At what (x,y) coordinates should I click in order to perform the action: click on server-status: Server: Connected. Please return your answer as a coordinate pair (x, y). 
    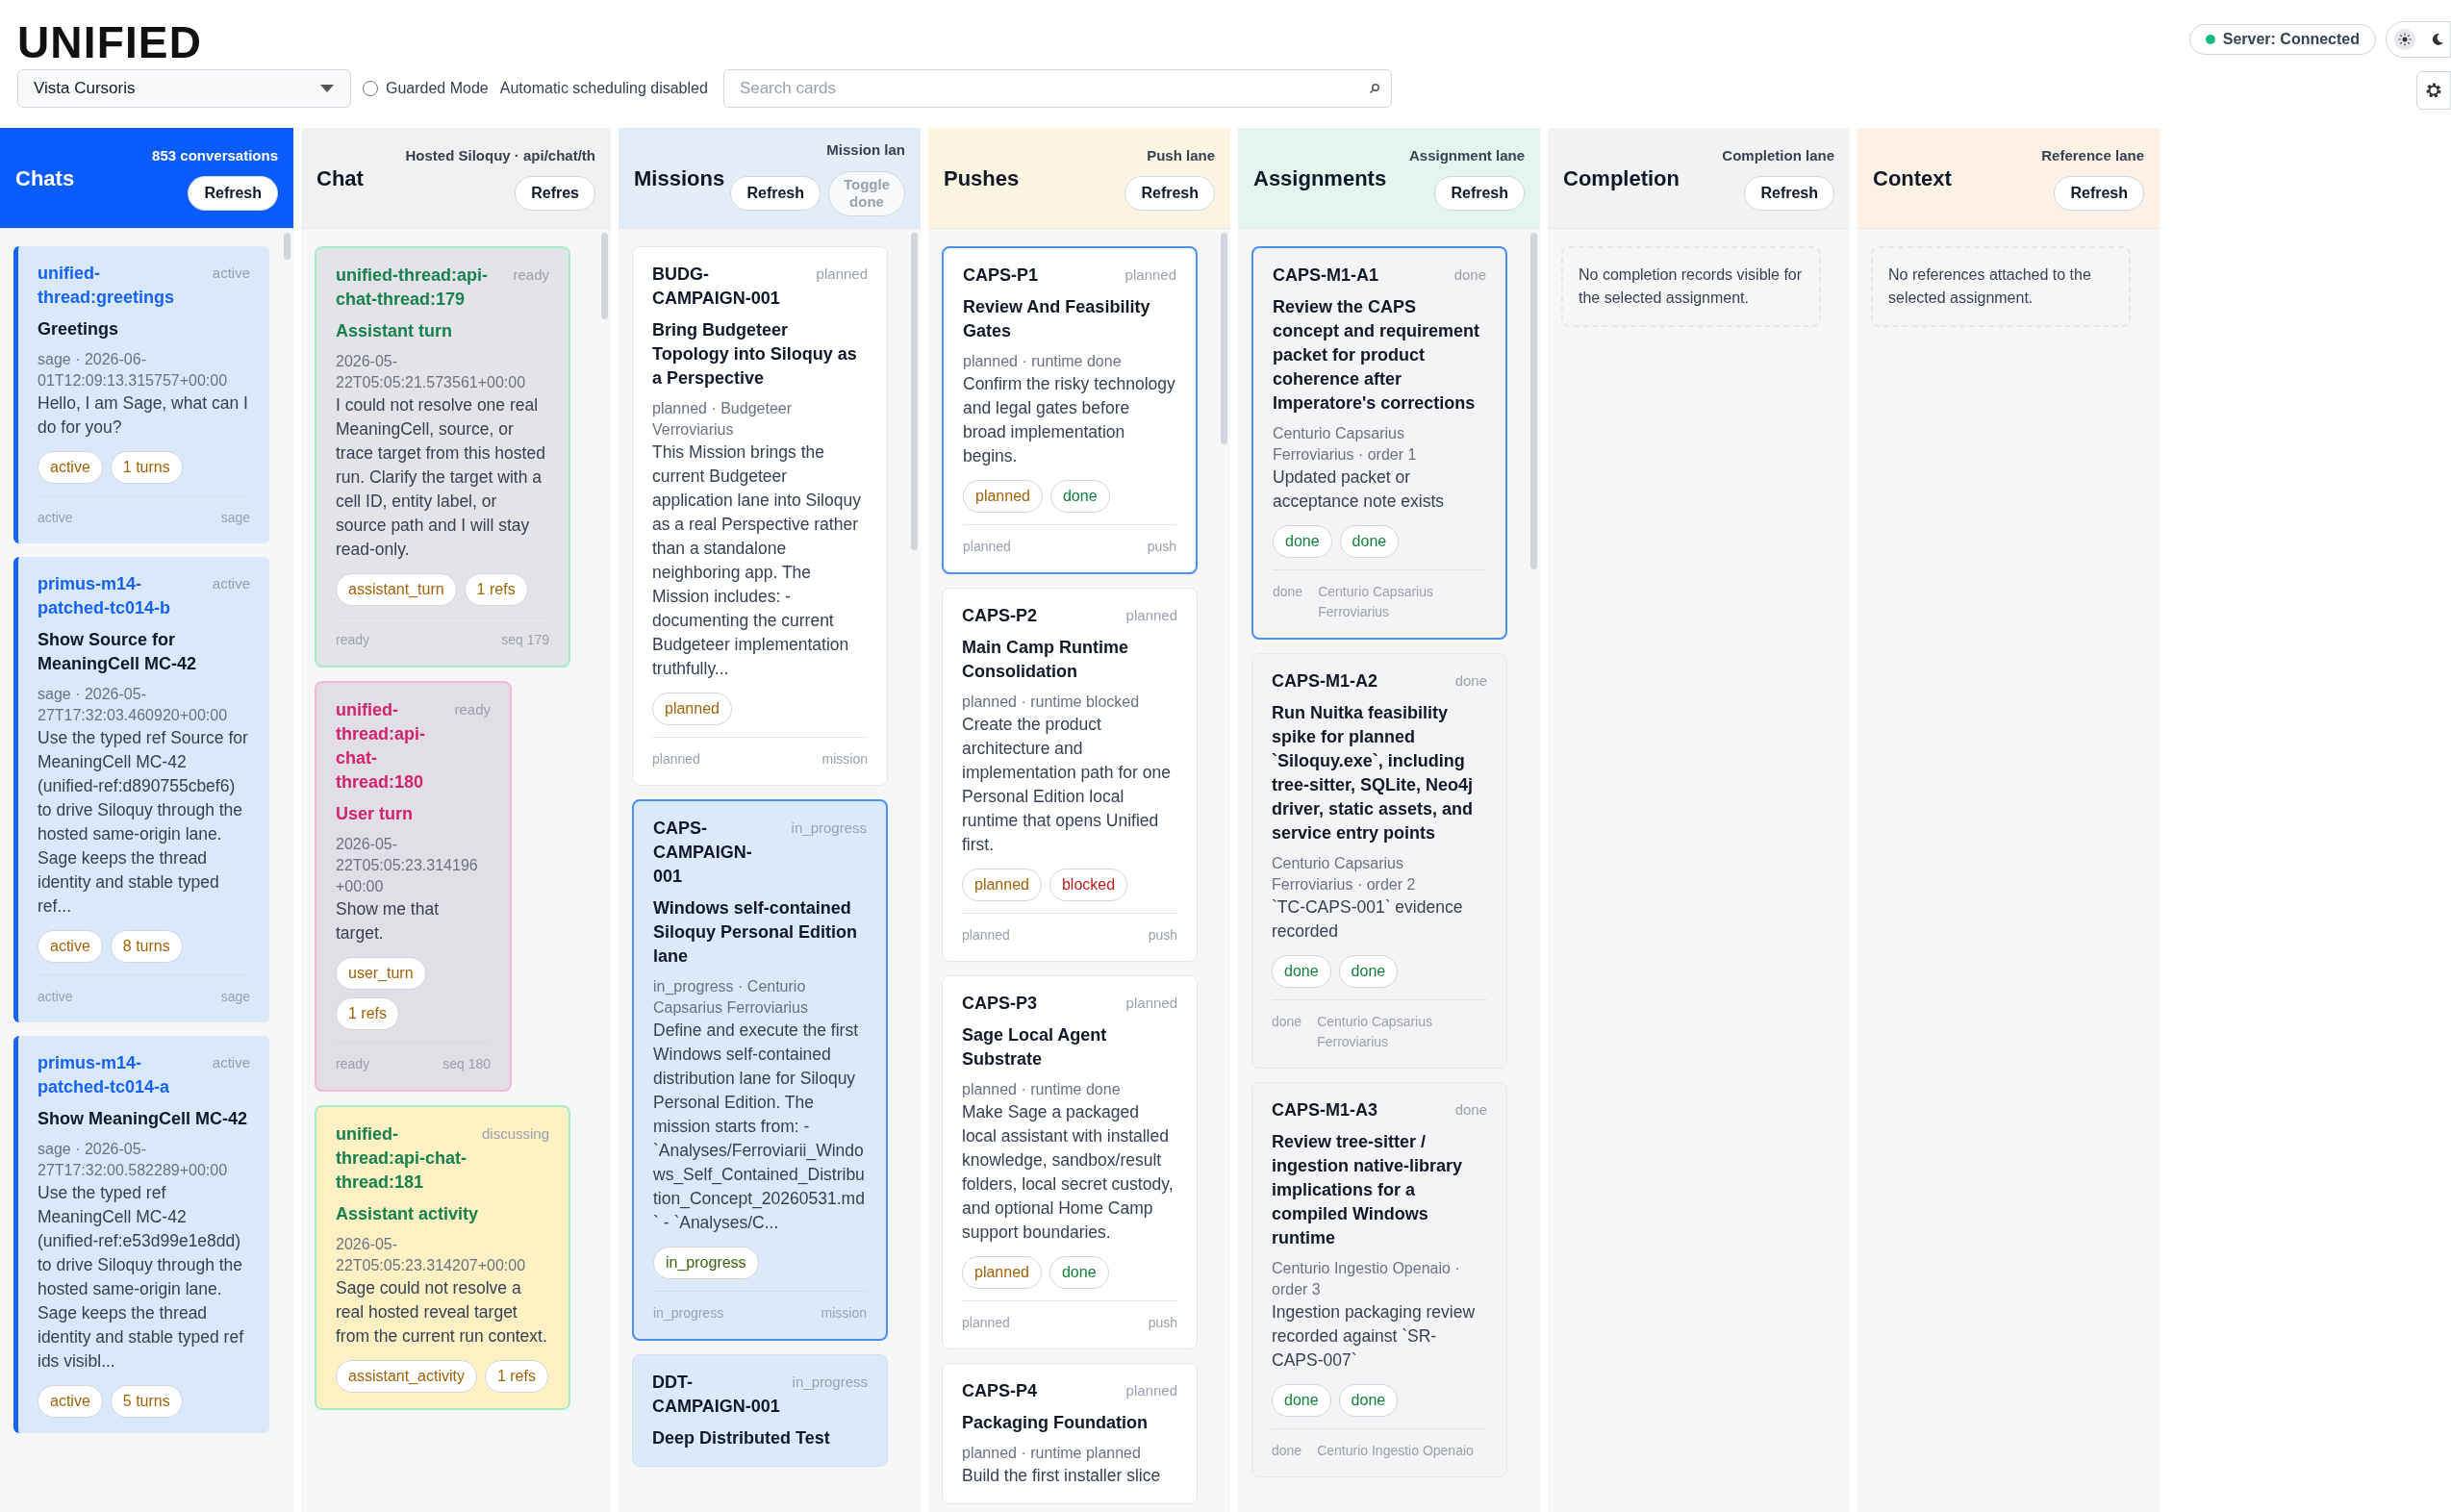
    Looking at the image, I should click on (2291, 40).